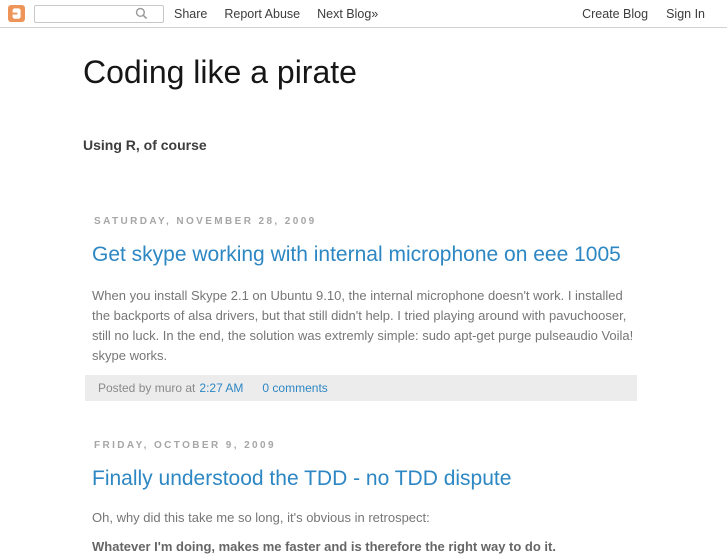 The image size is (727, 557). What do you see at coordinates (205, 222) in the screenshot?
I see `post-date: SATURDAY, NOVEMBER 28, 2009` at bounding box center [205, 222].